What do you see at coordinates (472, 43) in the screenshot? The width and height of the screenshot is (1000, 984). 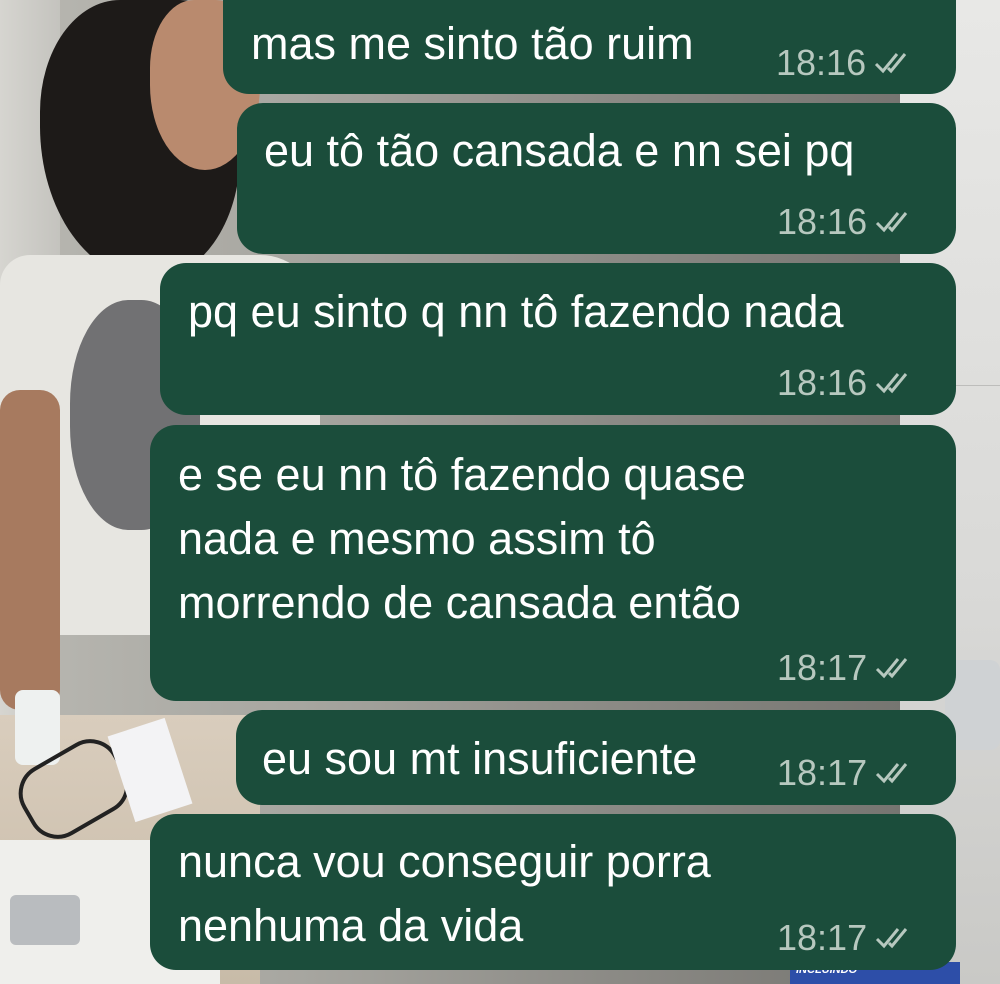 I see `message-text: mas me sinto tão ruim` at bounding box center [472, 43].